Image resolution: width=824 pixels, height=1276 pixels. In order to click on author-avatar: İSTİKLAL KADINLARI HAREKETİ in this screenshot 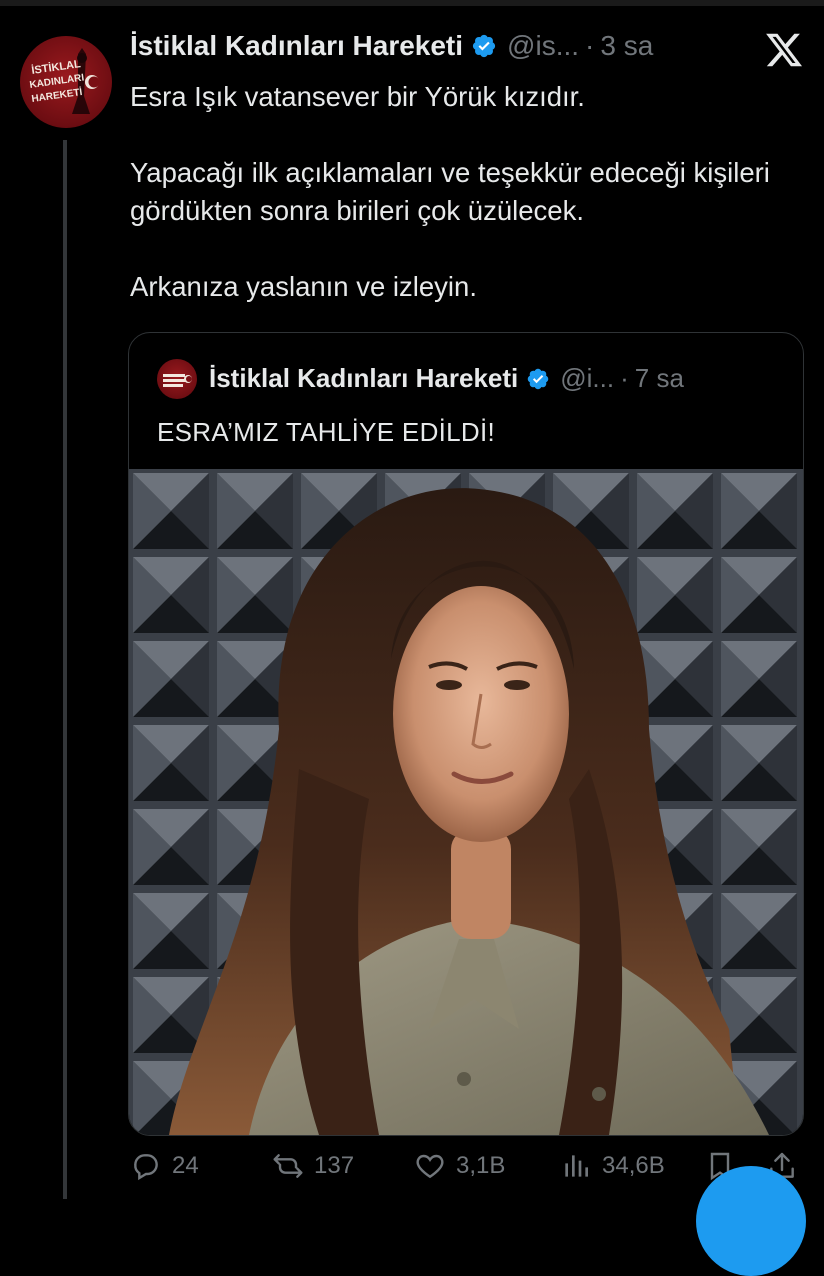, I will do `click(66, 82)`.